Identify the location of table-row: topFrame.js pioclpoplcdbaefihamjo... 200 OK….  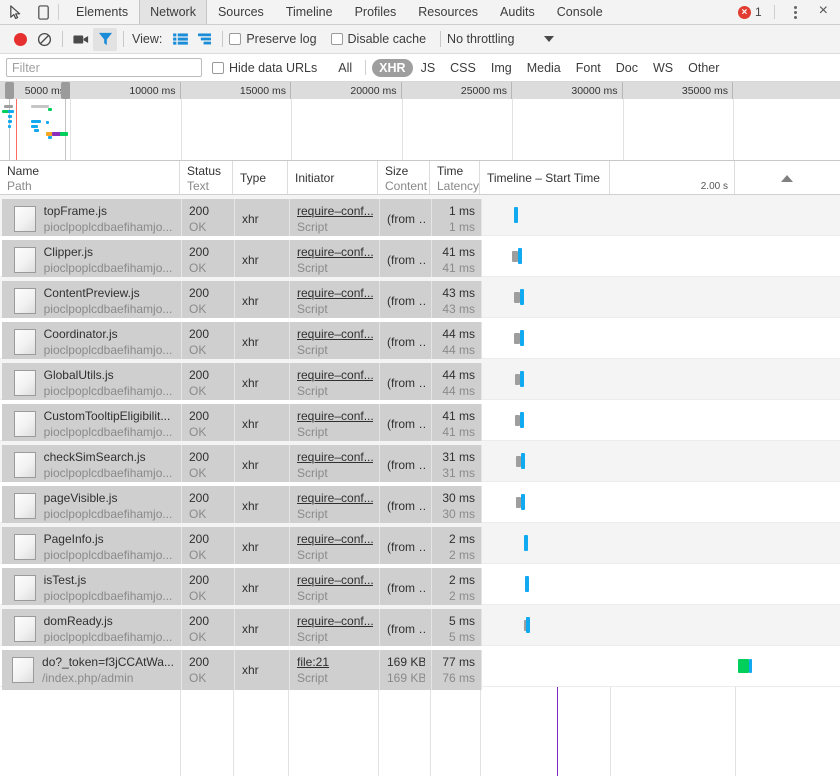
(420, 217).